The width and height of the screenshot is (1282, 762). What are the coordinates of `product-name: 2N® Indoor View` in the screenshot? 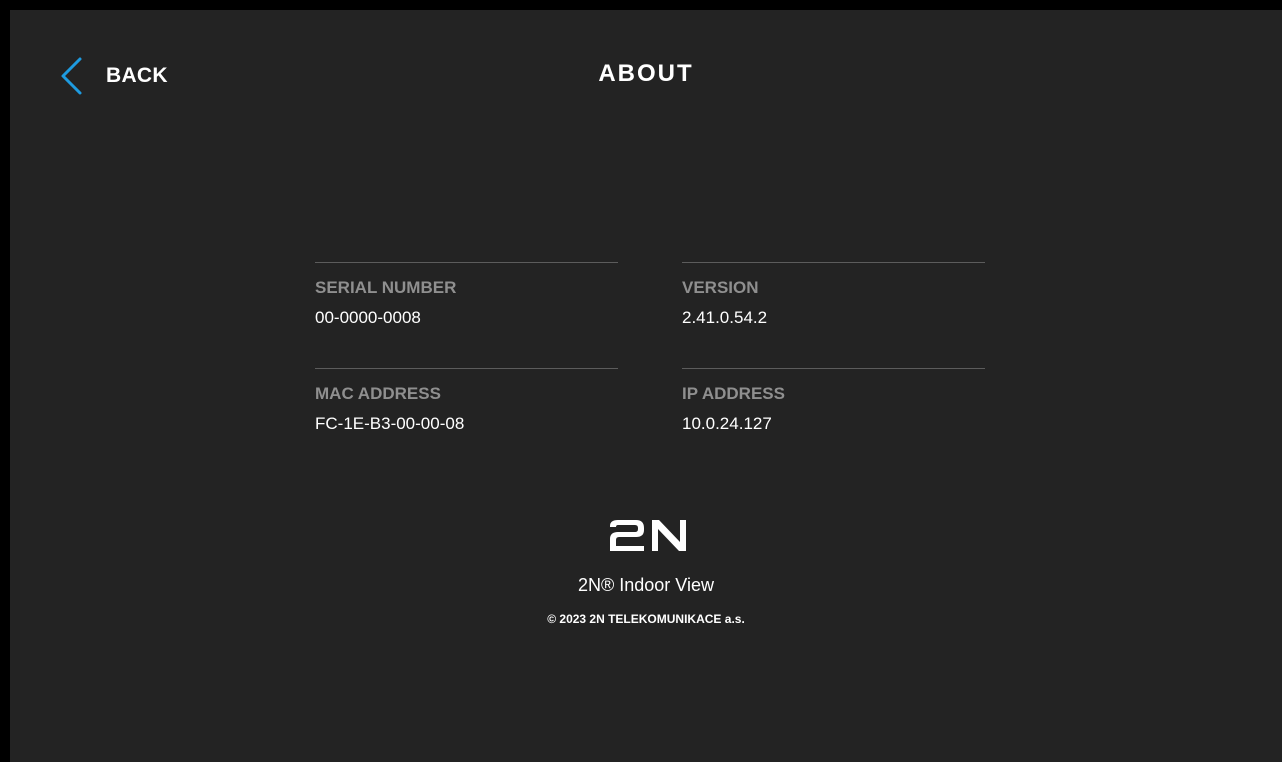 It's located at (645, 585).